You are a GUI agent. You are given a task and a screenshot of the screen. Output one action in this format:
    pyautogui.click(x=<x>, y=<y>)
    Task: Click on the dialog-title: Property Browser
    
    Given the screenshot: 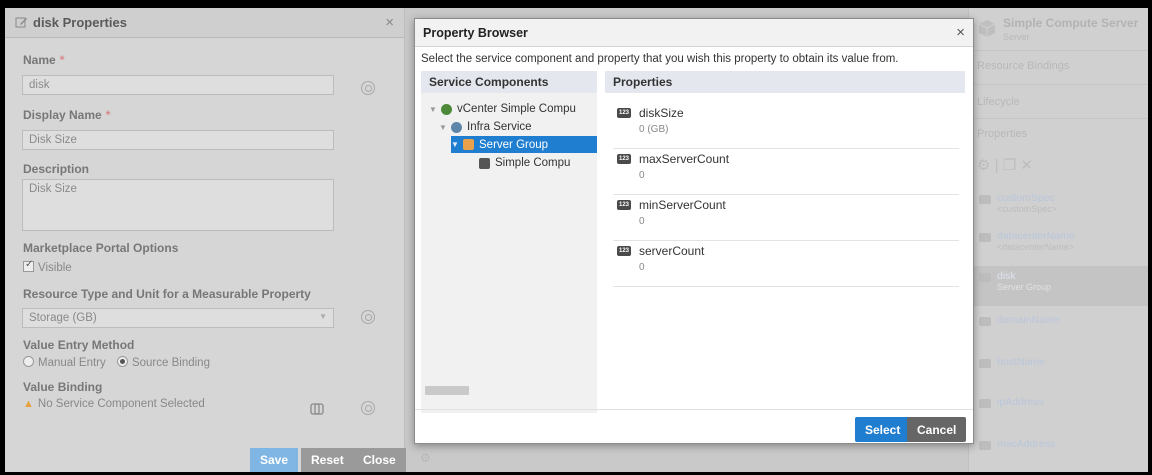 What is the action you would take?
    pyautogui.click(x=475, y=32)
    